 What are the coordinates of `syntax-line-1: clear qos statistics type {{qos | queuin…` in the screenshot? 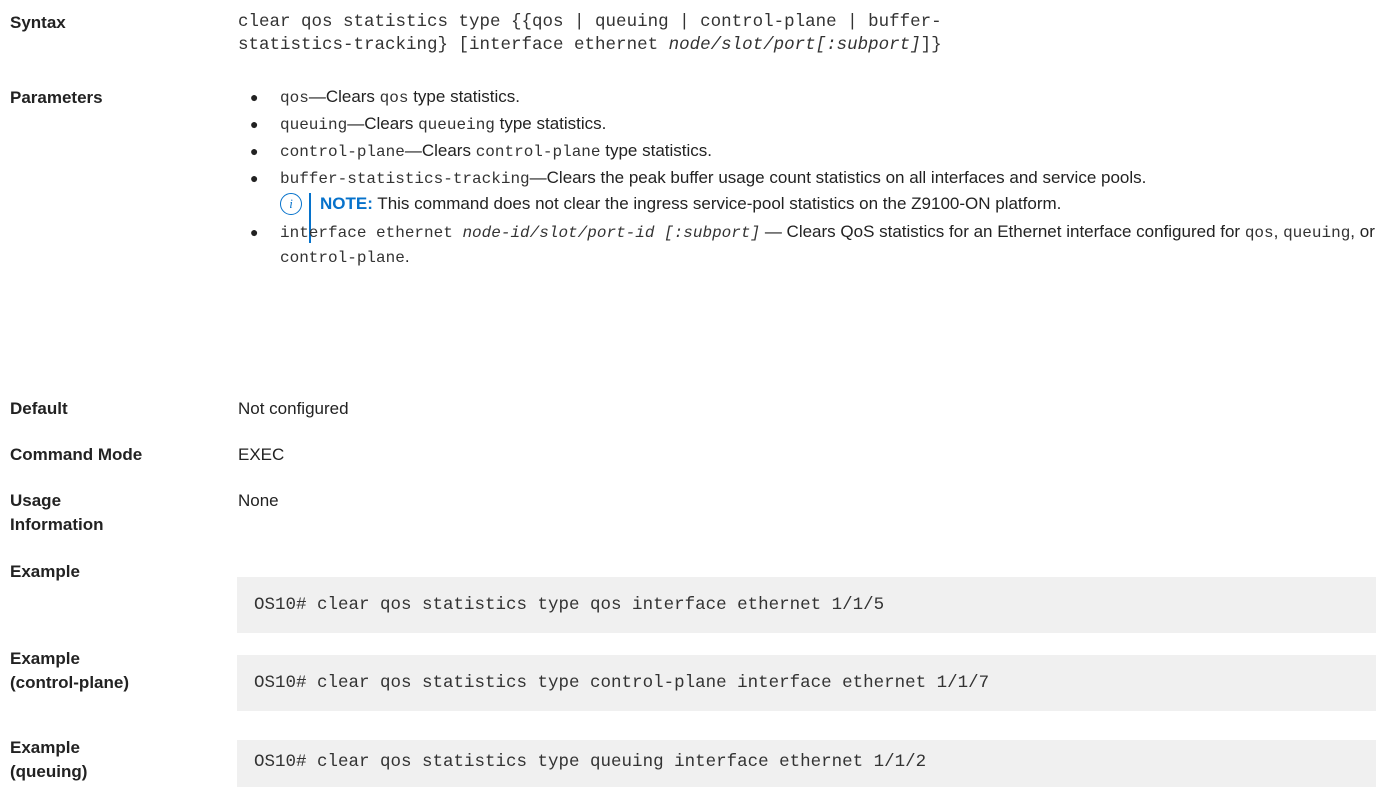 It's located at (590, 22).